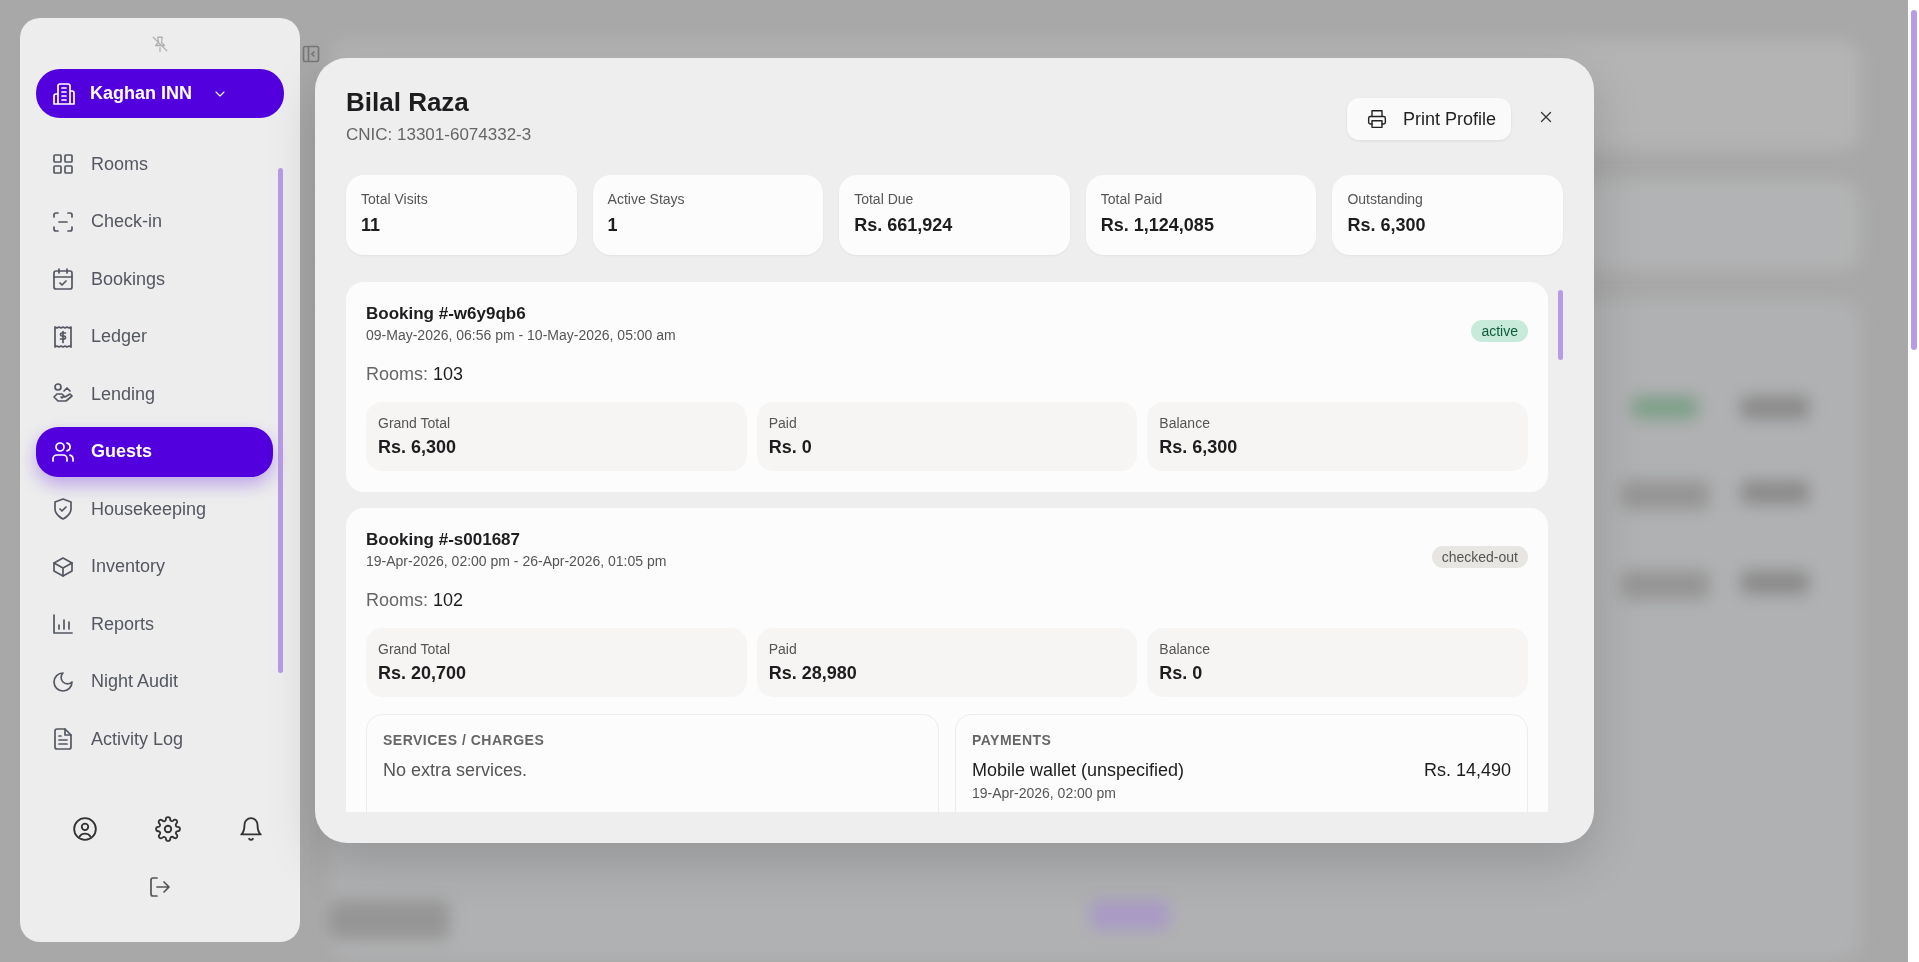 This screenshot has width=1919, height=962. Describe the element at coordinates (63, 451) in the screenshot. I see `users-icon` at that location.